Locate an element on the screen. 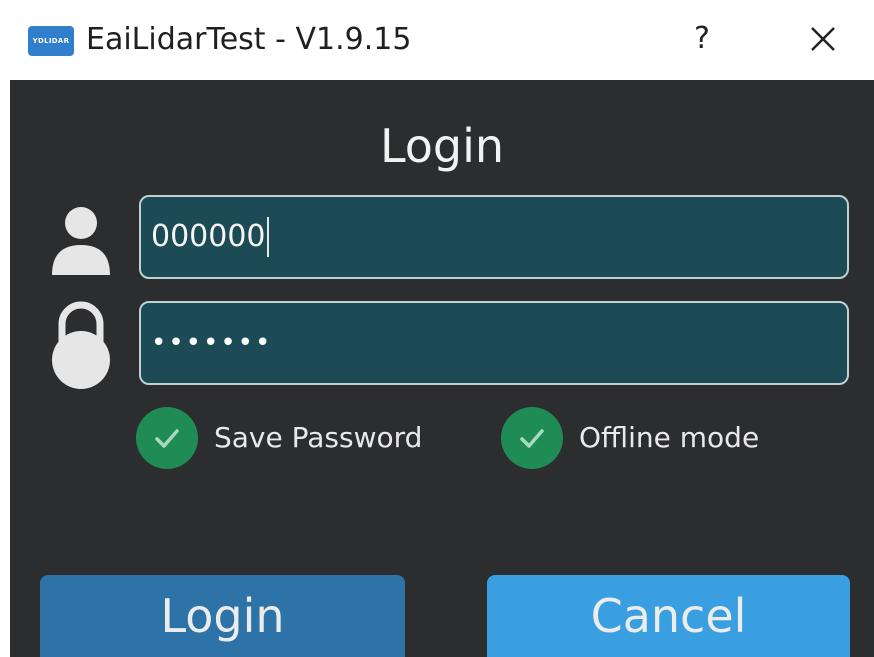 The width and height of the screenshot is (874, 657). save-password-label: Save Password is located at coordinates (318, 437).